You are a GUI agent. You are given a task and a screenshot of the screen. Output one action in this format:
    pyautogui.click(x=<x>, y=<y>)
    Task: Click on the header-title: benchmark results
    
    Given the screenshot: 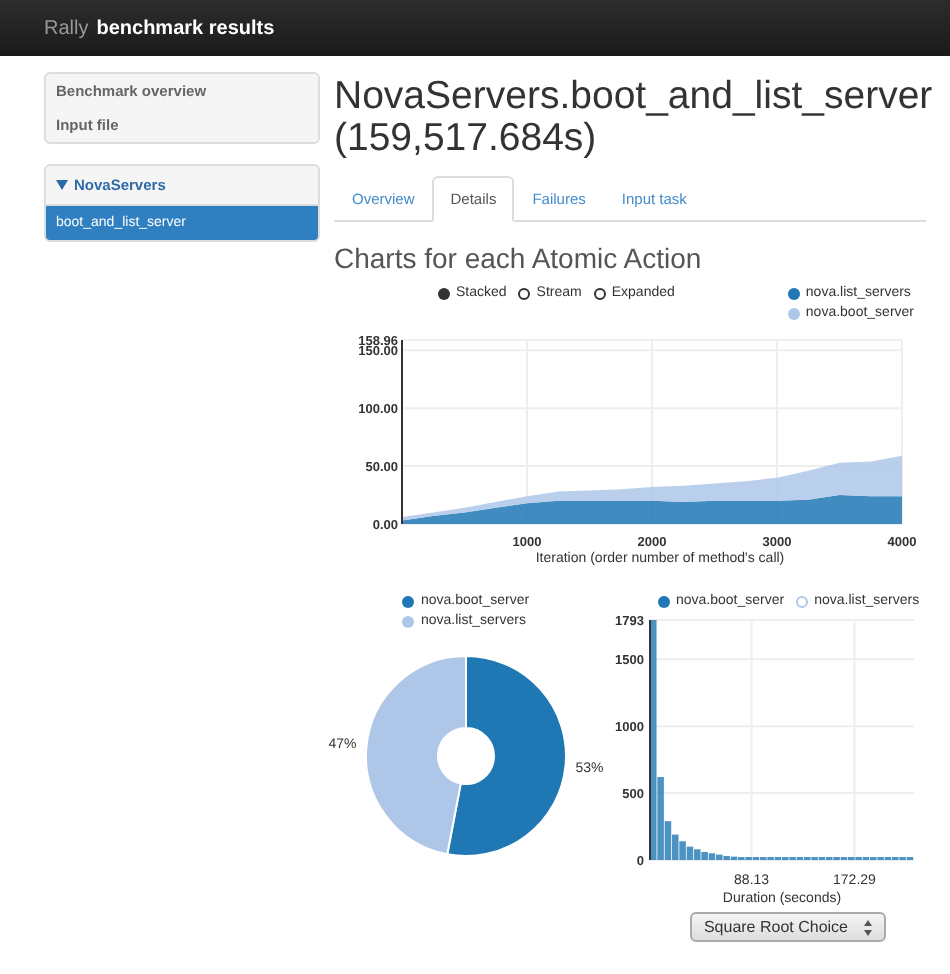 What is the action you would take?
    pyautogui.click(x=185, y=28)
    